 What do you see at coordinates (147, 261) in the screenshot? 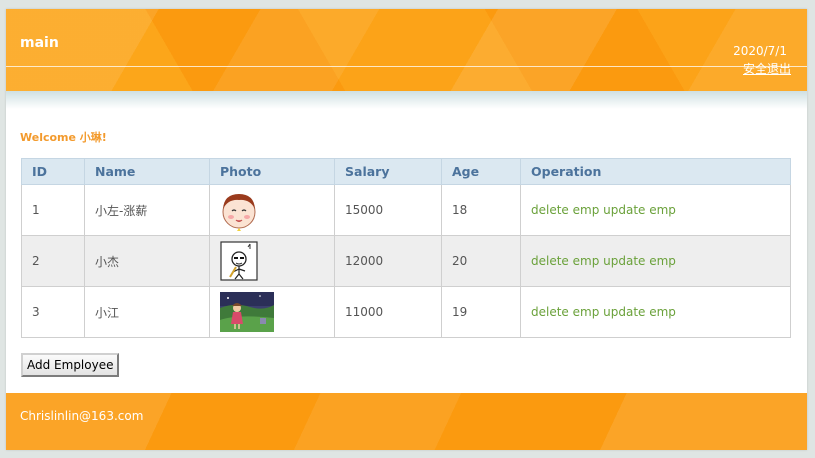
I see `cell-name: 小杰` at bounding box center [147, 261].